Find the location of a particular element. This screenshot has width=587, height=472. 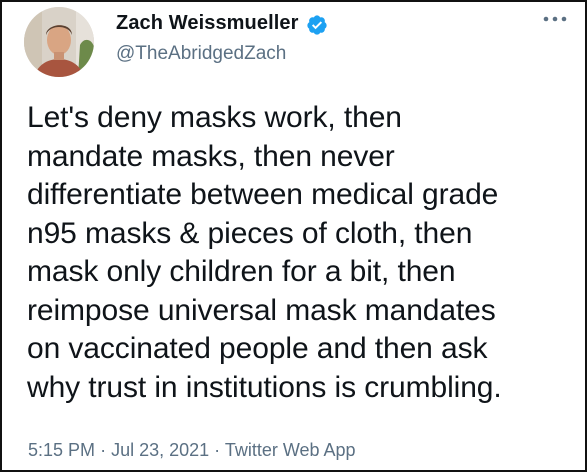

user-handle: @TheAbridgedZach is located at coordinates (201, 54).